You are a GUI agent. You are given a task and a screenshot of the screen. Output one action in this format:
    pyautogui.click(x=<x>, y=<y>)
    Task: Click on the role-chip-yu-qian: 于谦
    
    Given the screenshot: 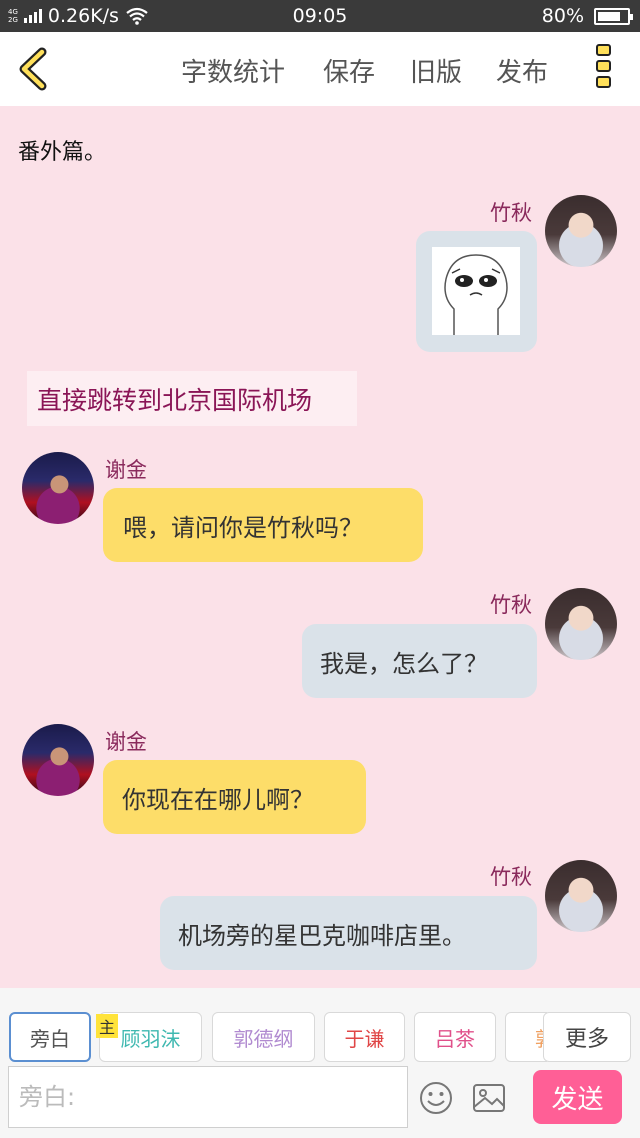 What is the action you would take?
    pyautogui.click(x=364, y=1037)
    